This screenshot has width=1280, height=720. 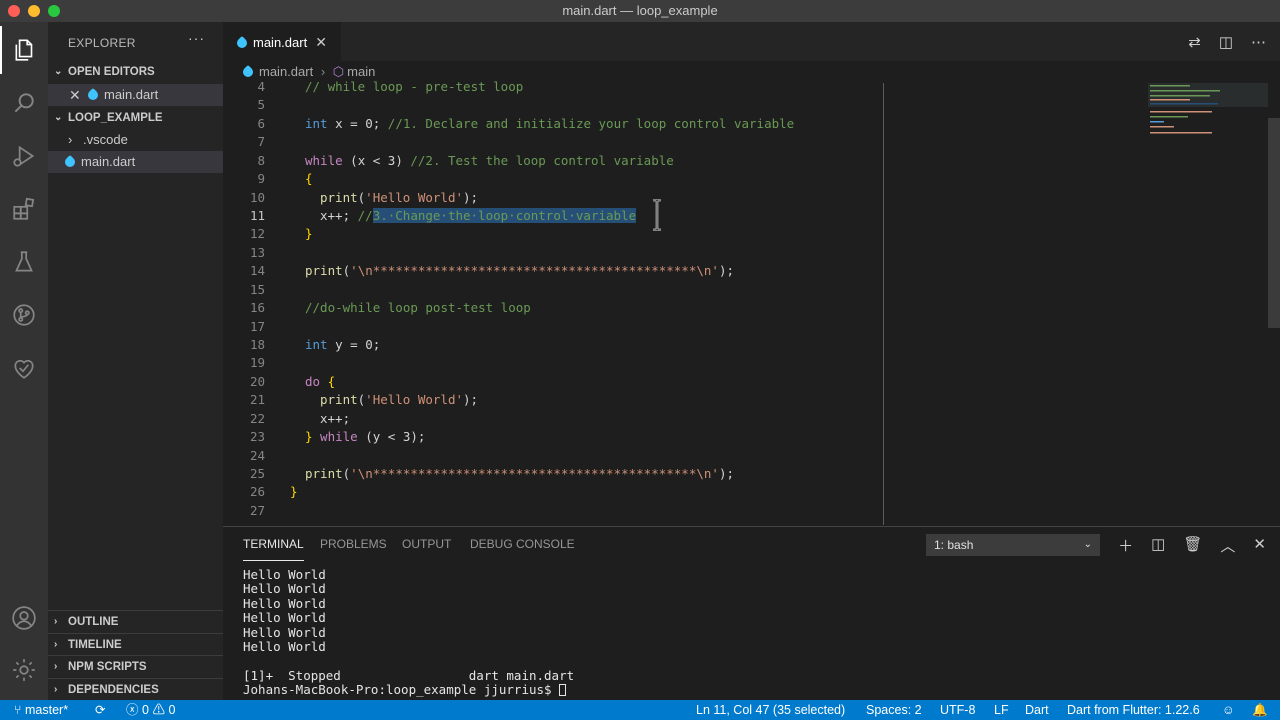 I want to click on tab-label: main.dart, so click(x=280, y=42).